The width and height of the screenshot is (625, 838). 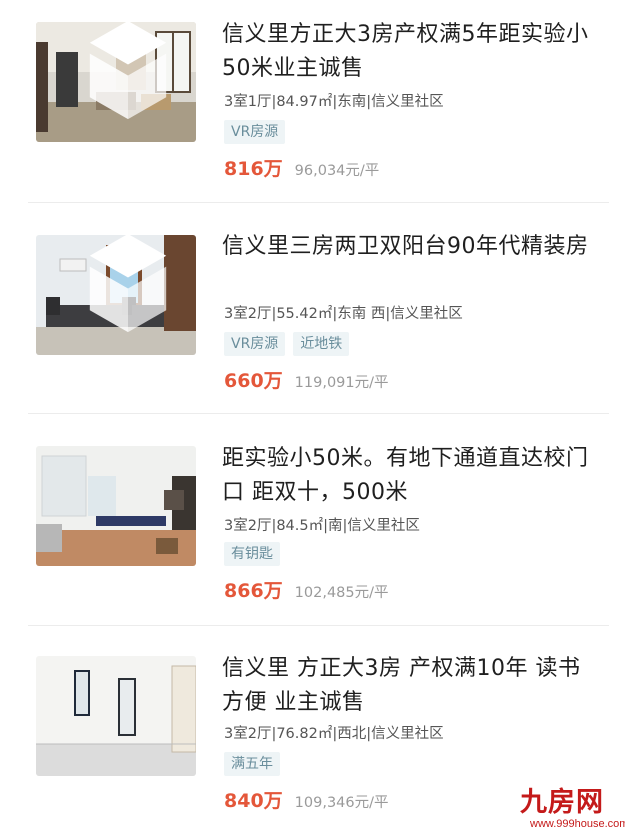 I want to click on listing-tags: 有钥匙, so click(x=252, y=554).